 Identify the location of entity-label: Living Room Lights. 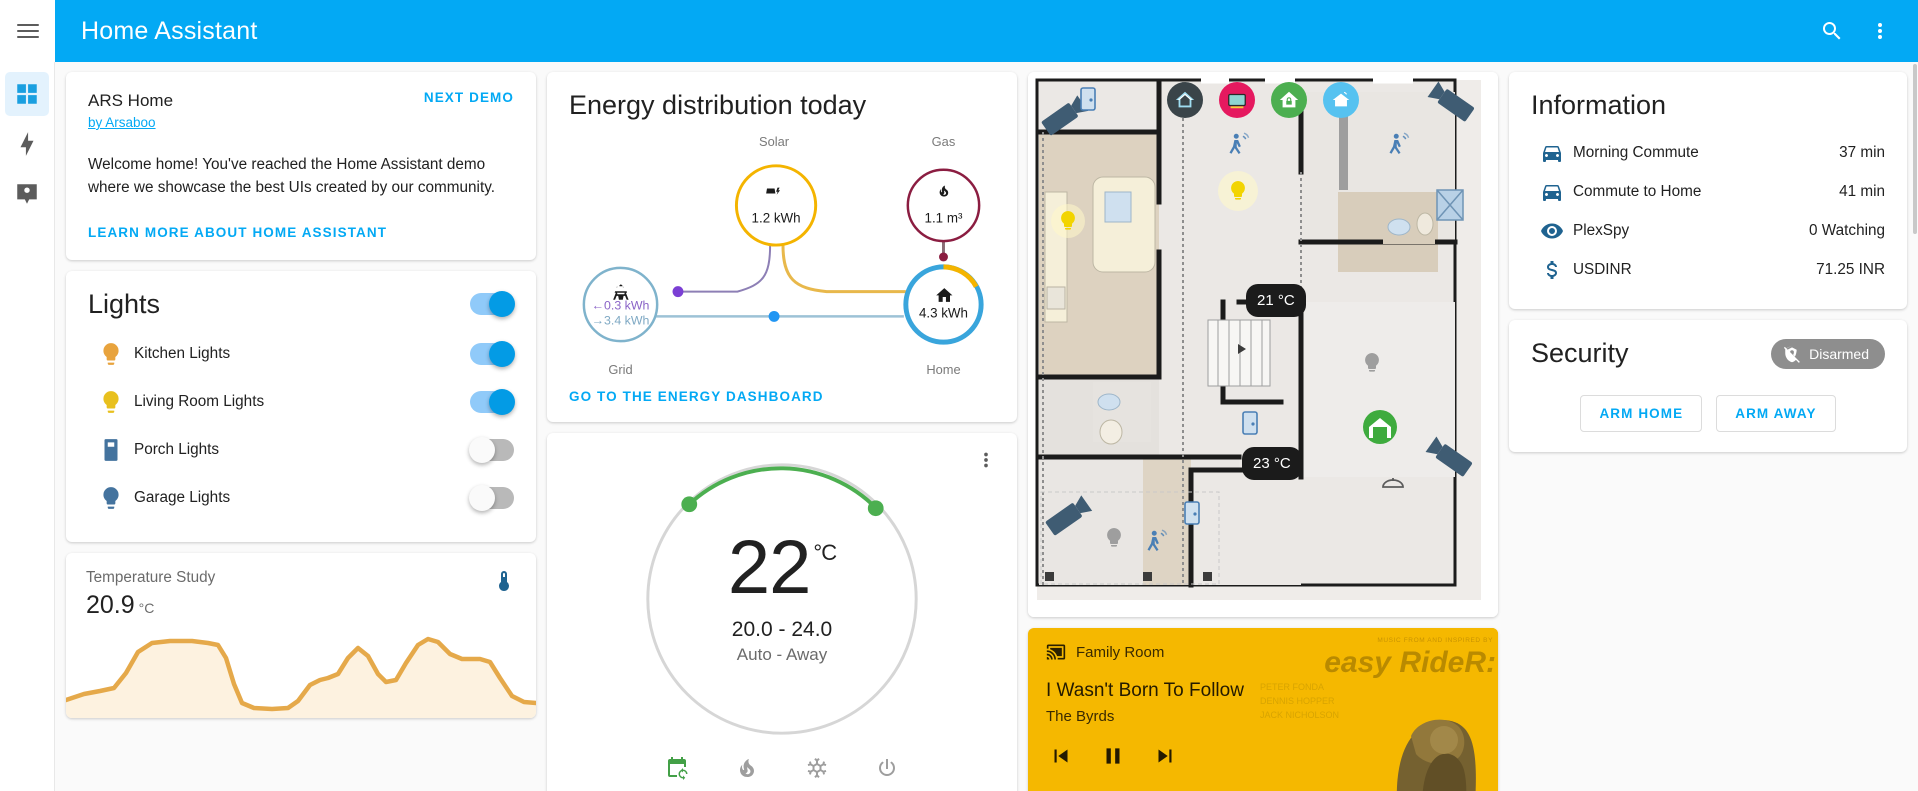
(199, 401).